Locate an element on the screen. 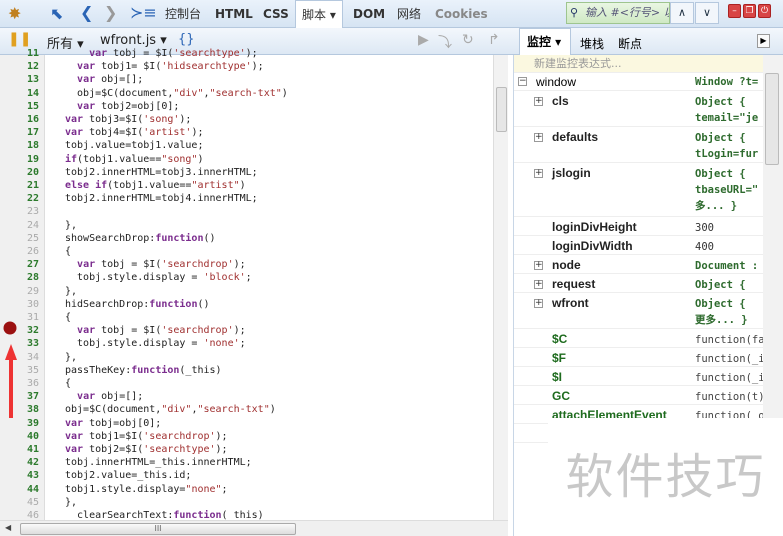 The height and width of the screenshot is (536, 783). line-number: 20 is located at coordinates (19, 172).